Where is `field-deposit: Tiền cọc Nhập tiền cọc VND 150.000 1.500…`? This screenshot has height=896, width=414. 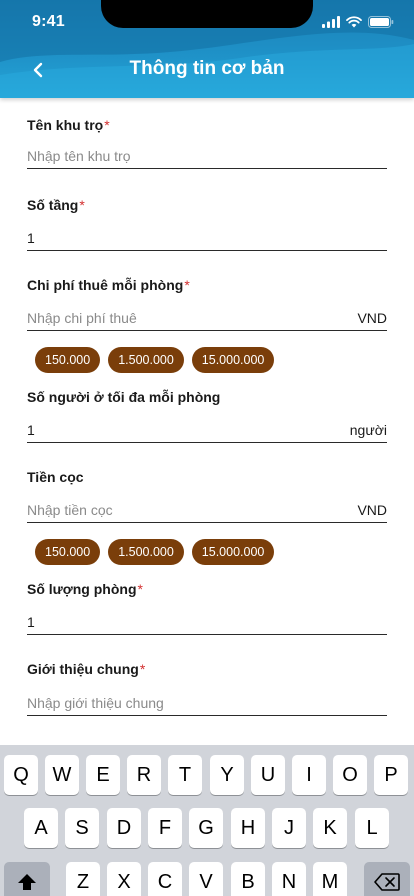
field-deposit: Tiền cọc Nhập tiền cọc VND 150.000 1.500… is located at coordinates (207, 517).